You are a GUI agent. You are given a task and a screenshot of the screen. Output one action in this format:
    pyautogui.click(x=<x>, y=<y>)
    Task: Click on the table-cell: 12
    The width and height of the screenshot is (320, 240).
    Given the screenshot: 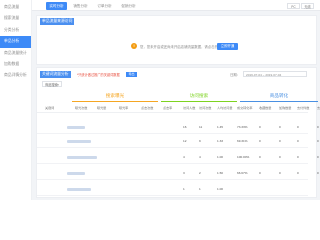 What is the action you would take?
    pyautogui.click(x=185, y=141)
    